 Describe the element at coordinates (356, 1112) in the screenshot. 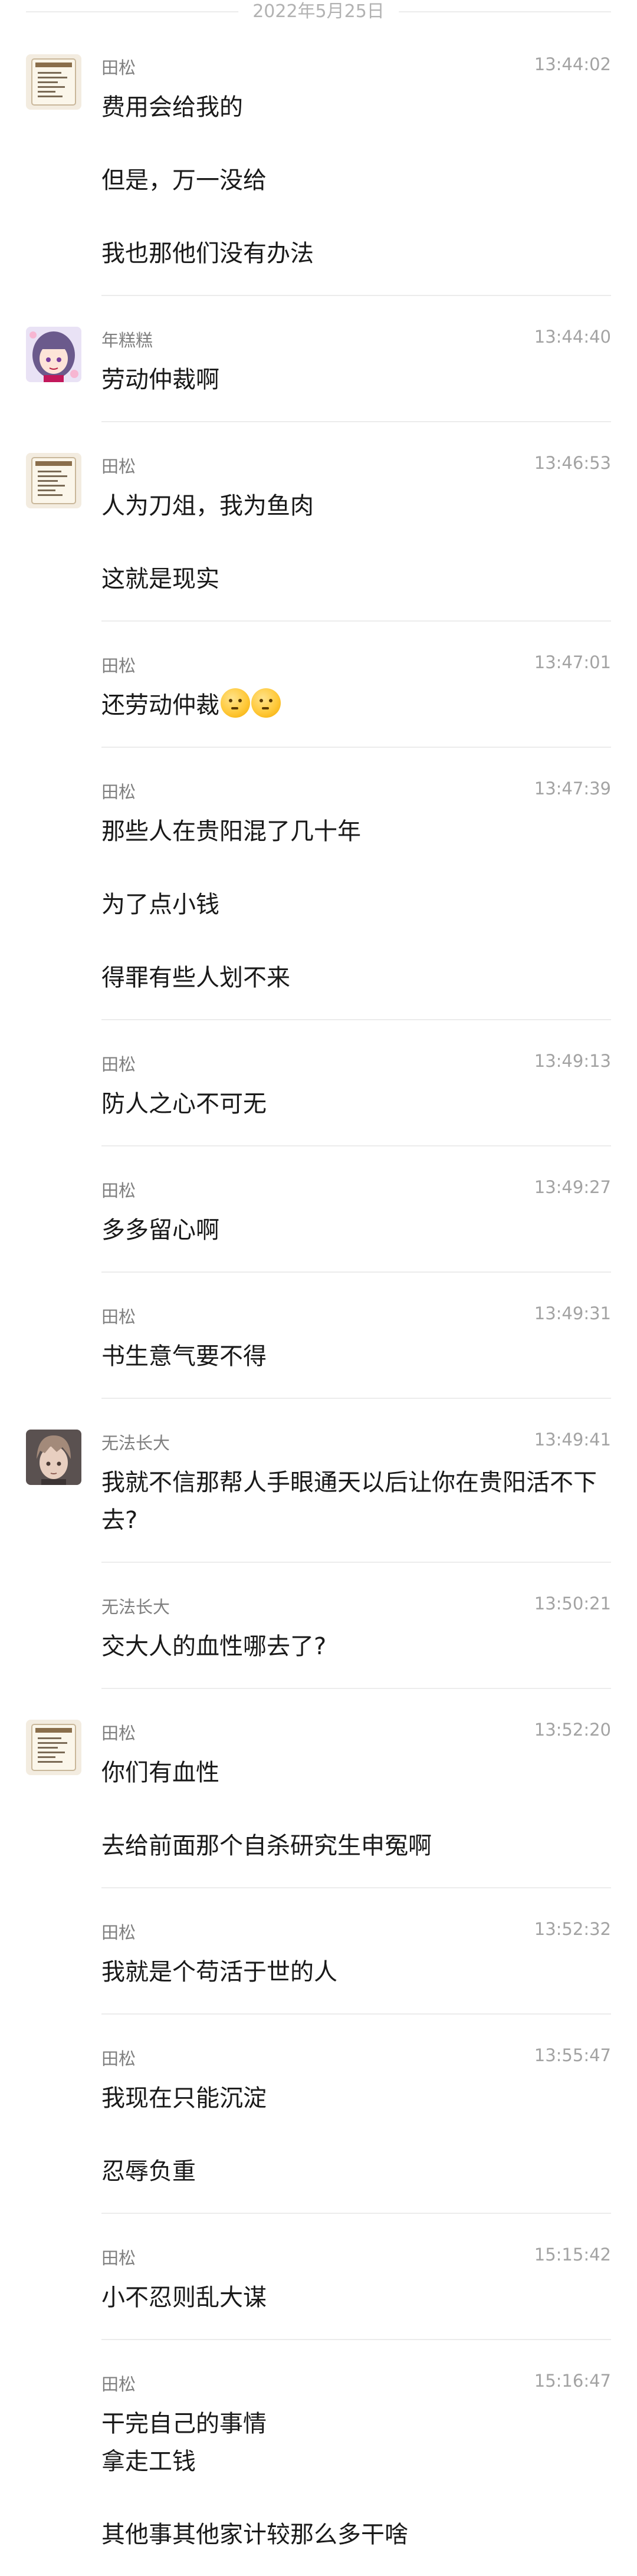

I see `message-body: 防人之心不可无` at that location.